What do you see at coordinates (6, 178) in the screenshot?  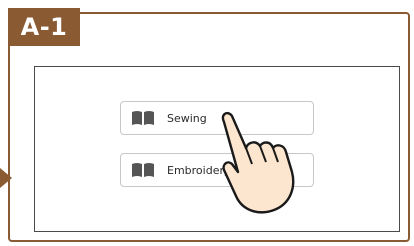 I see `pointer-arrow` at bounding box center [6, 178].